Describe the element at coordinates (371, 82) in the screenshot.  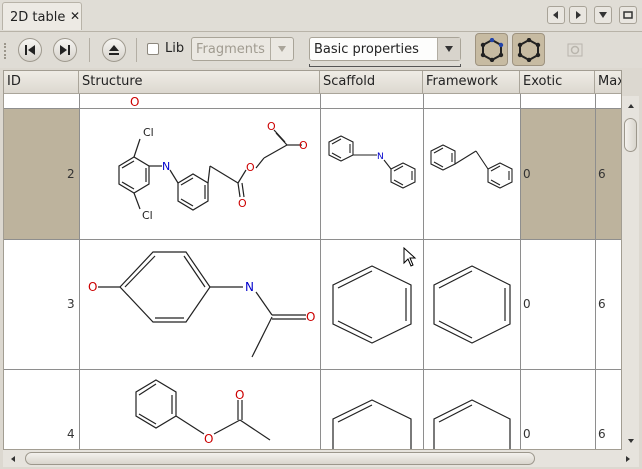
I see `column-header-scaffold: Scaffold` at that location.